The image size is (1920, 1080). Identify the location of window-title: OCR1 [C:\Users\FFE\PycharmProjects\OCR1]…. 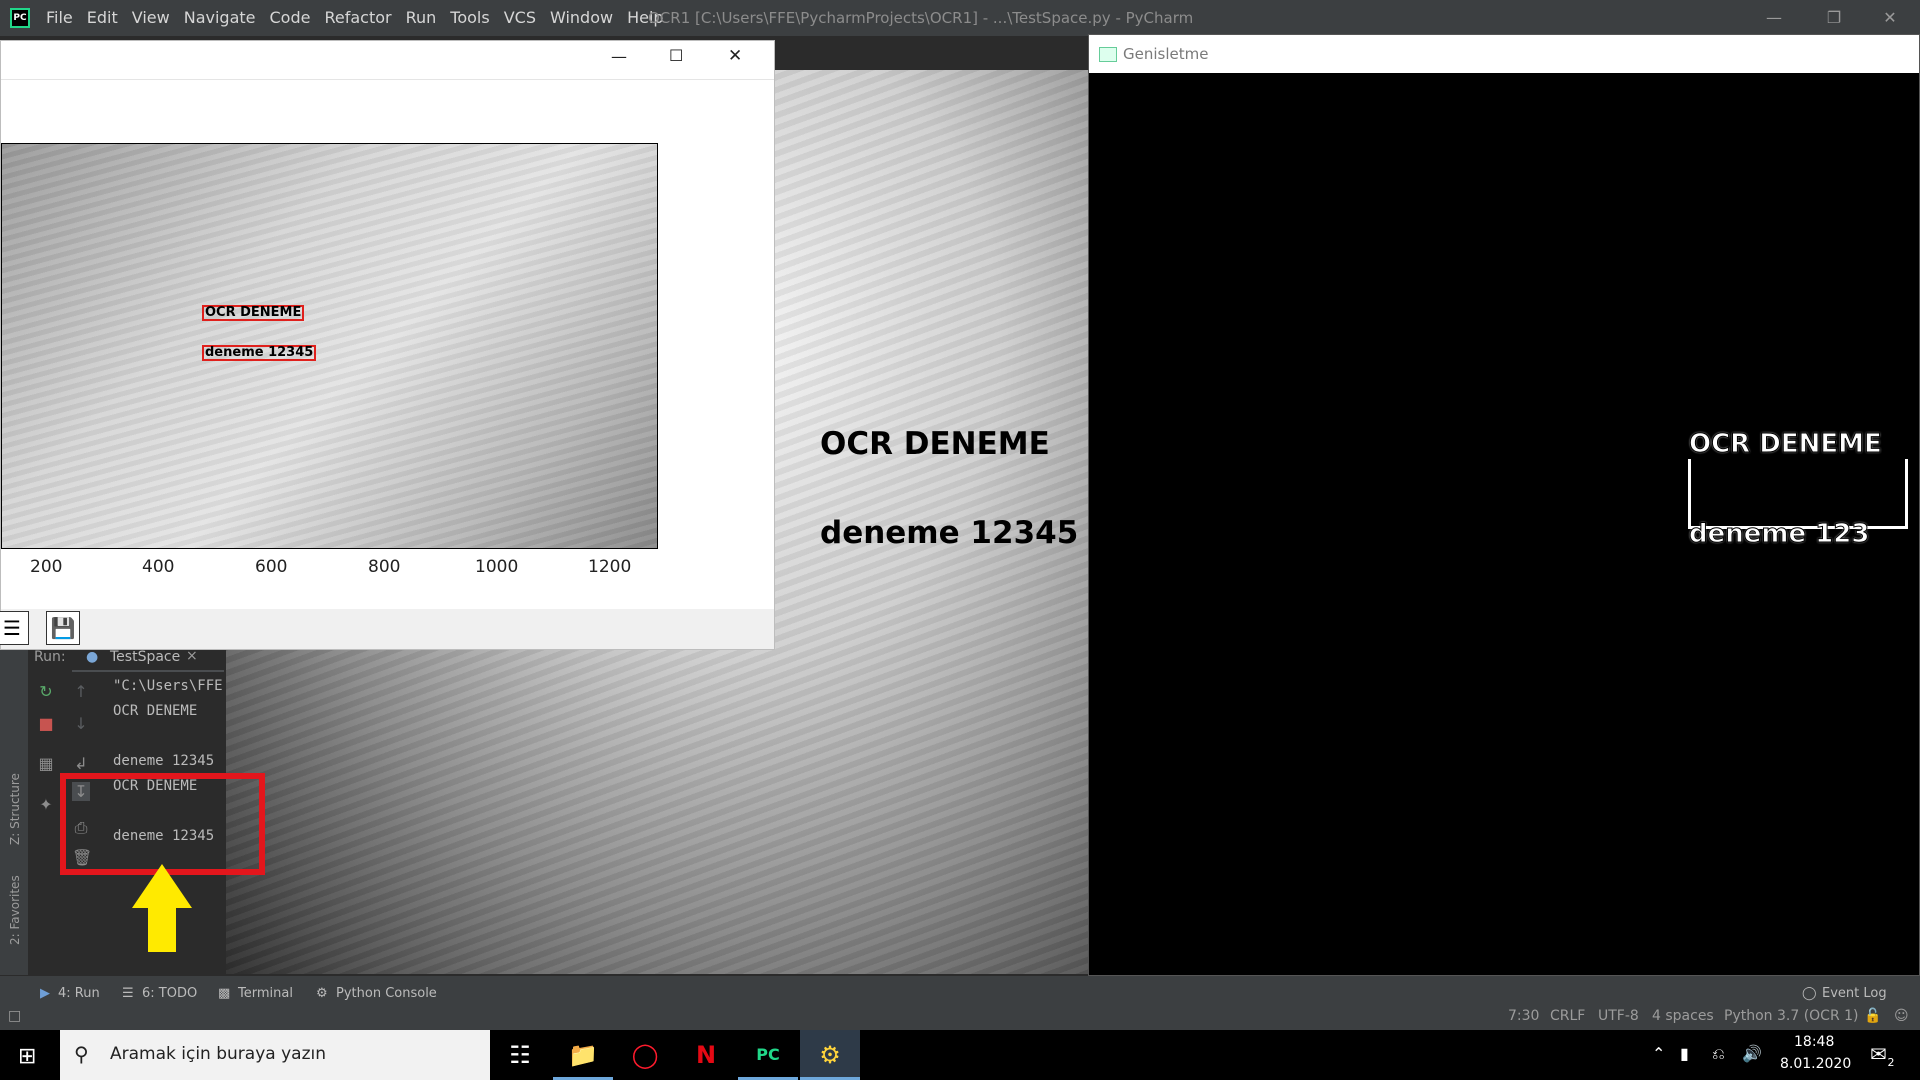
(921, 18).